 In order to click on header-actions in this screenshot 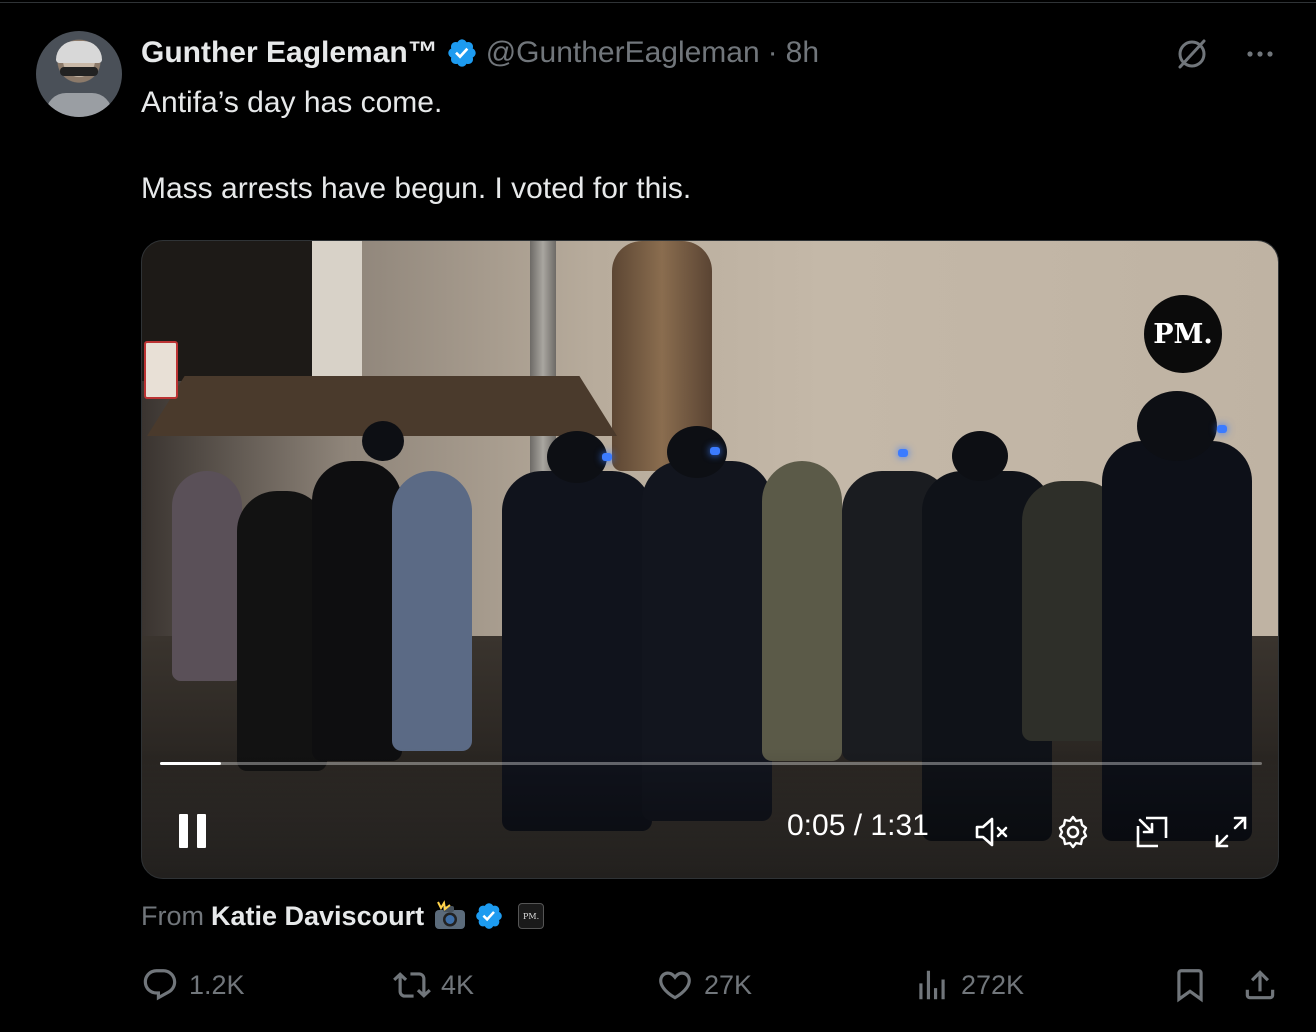, I will do `click(1225, 54)`.